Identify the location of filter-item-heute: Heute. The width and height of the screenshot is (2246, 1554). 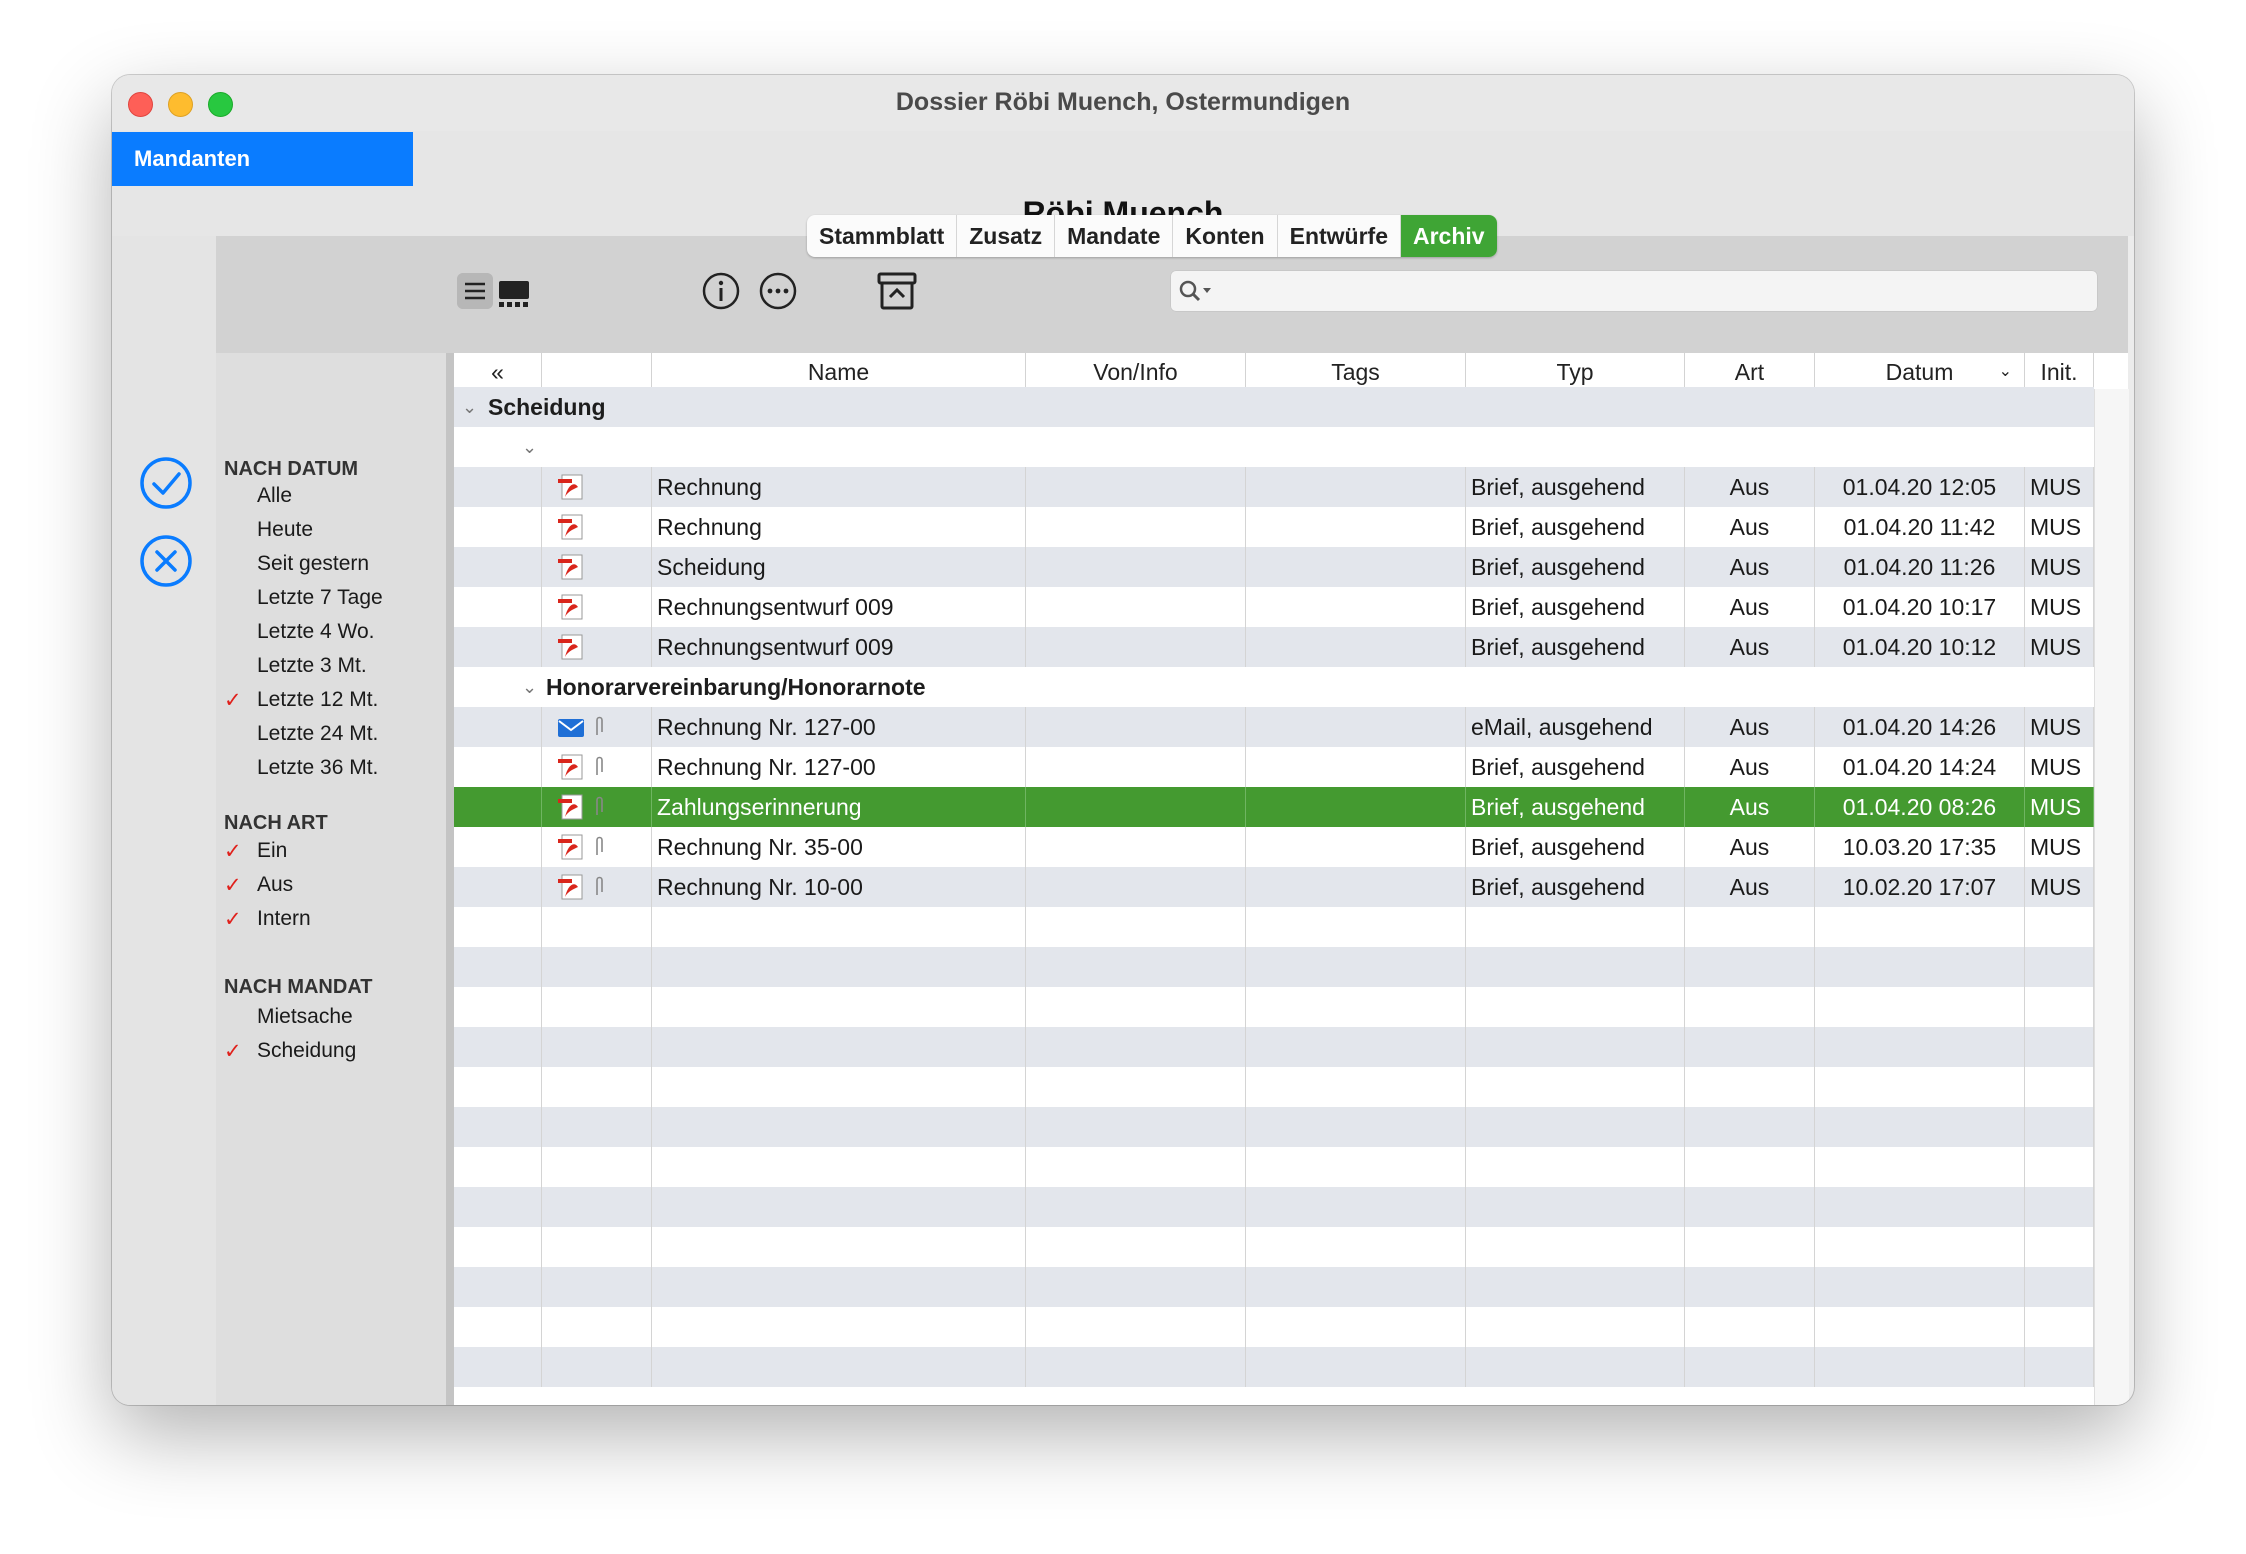
(285, 530).